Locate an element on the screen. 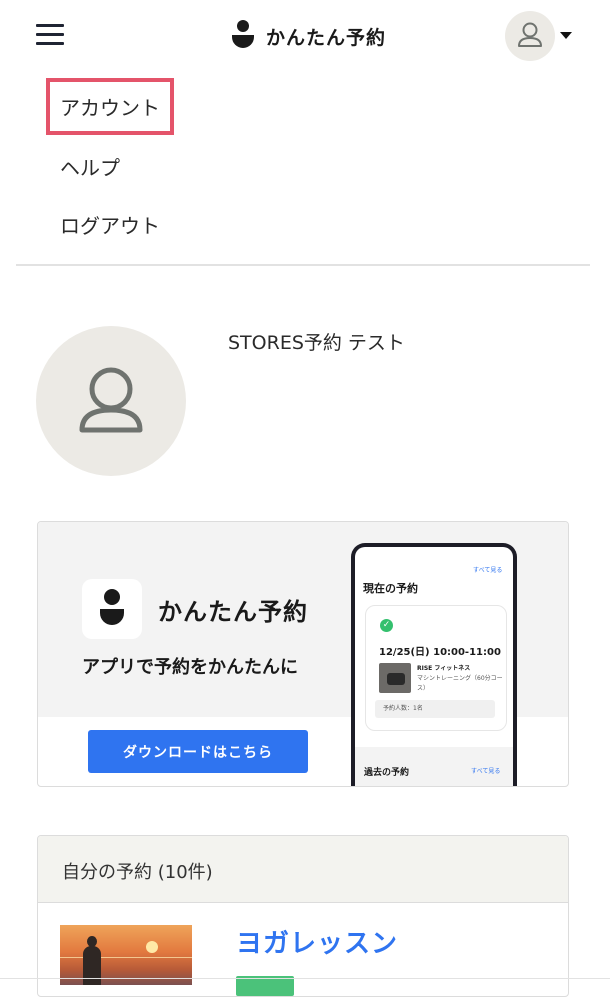  app-header: かんたん予約 is located at coordinates (305, 36).